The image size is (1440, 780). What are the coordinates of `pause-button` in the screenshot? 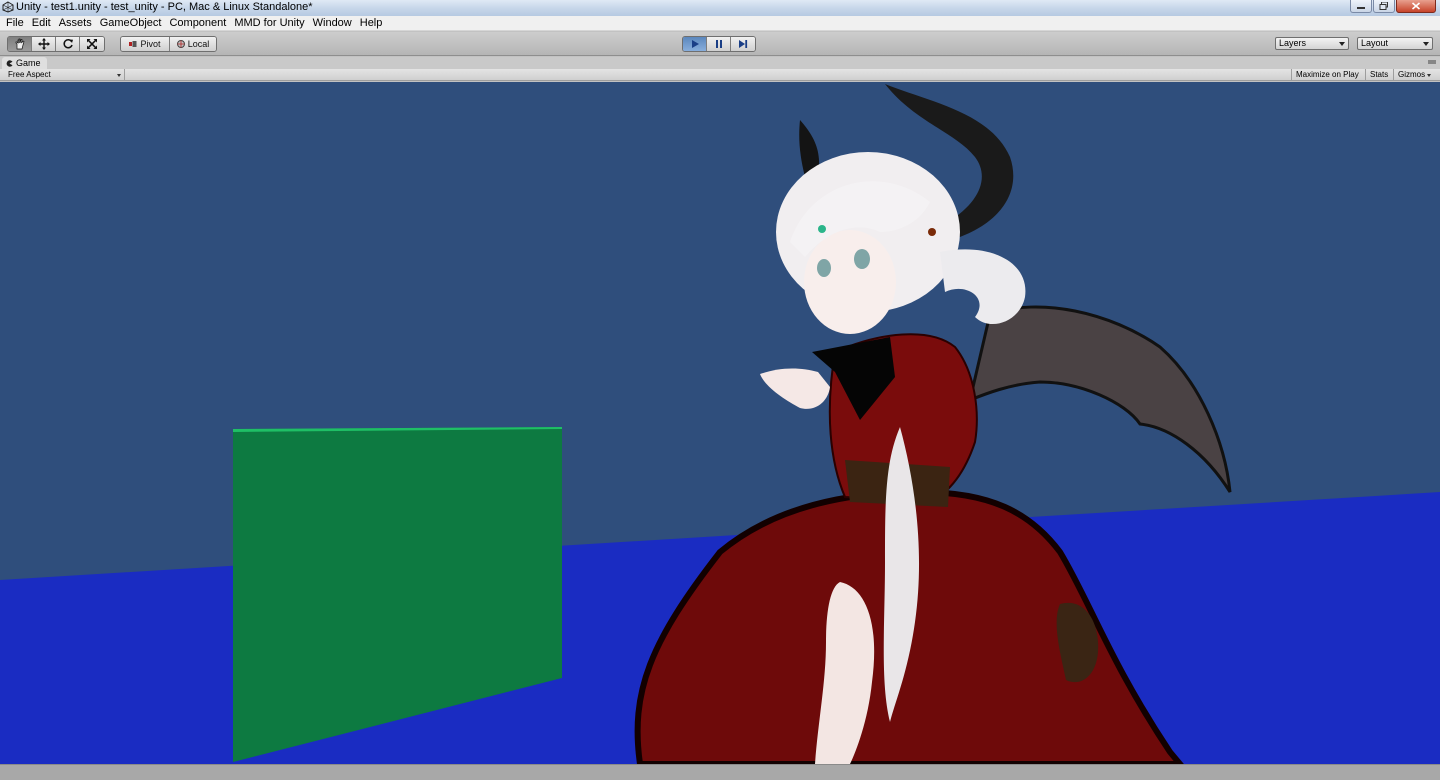 It's located at (719, 44).